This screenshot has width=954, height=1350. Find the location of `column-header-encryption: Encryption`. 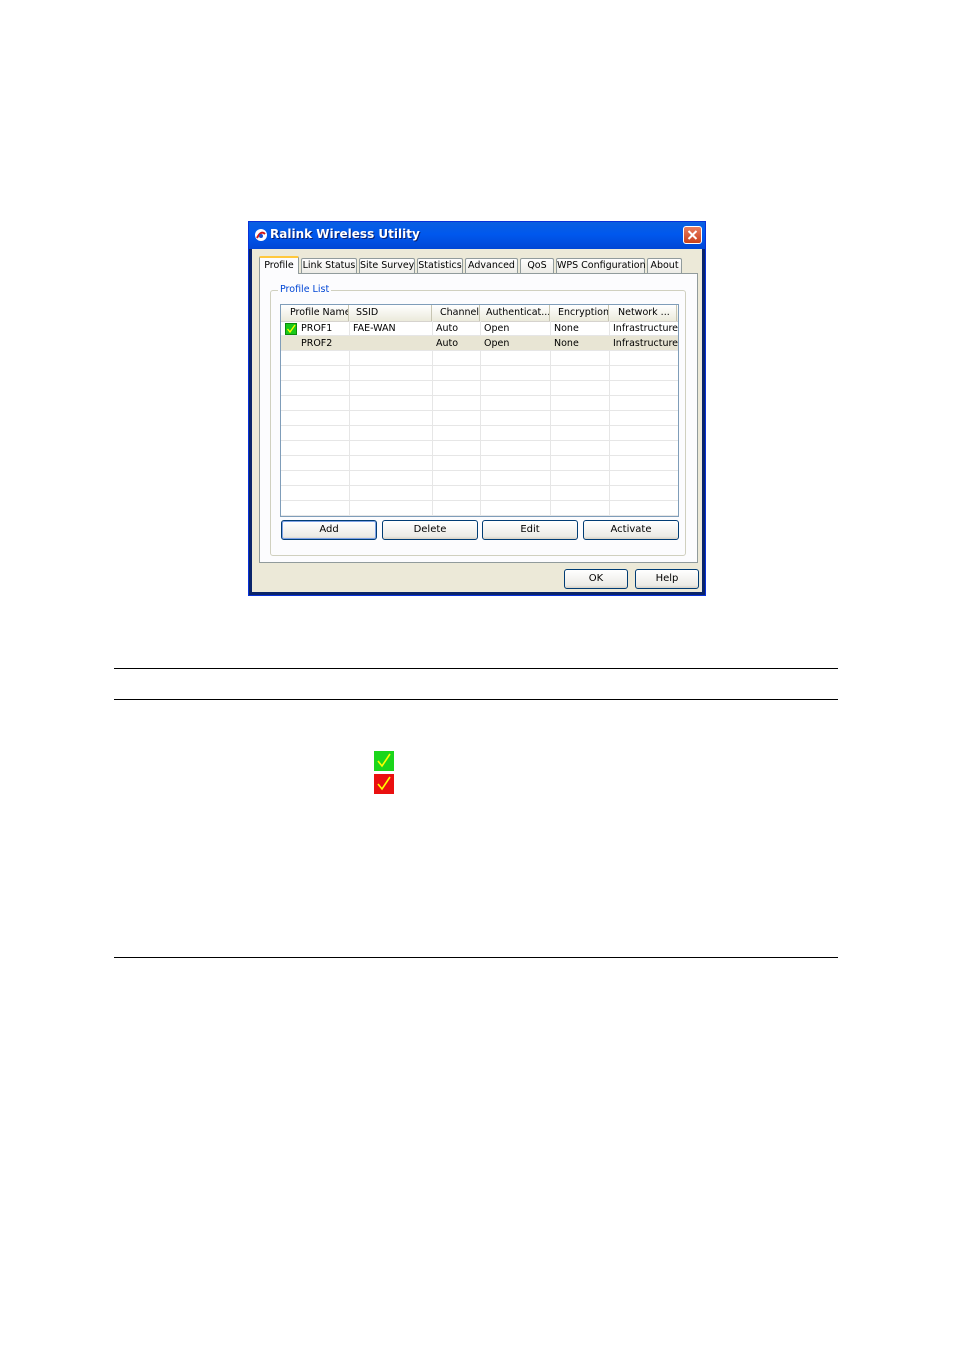

column-header-encryption: Encryption is located at coordinates (579, 313).